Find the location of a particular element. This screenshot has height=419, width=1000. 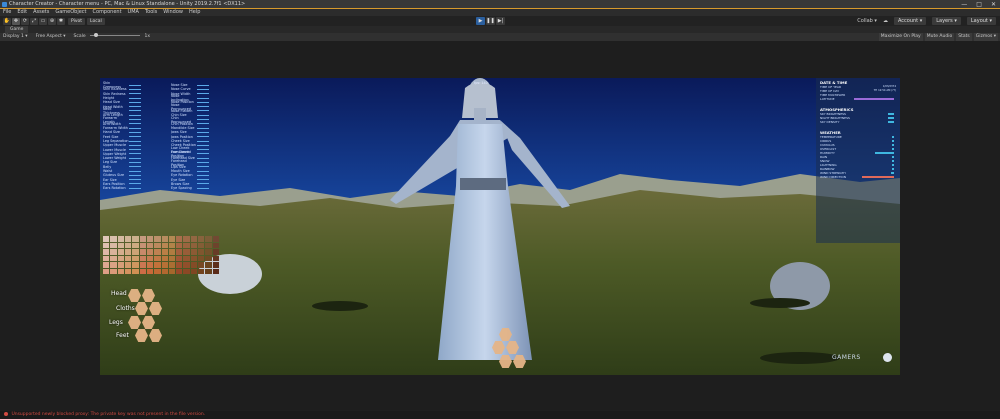

pivot-toggle: Pivot is located at coordinates (77, 21).